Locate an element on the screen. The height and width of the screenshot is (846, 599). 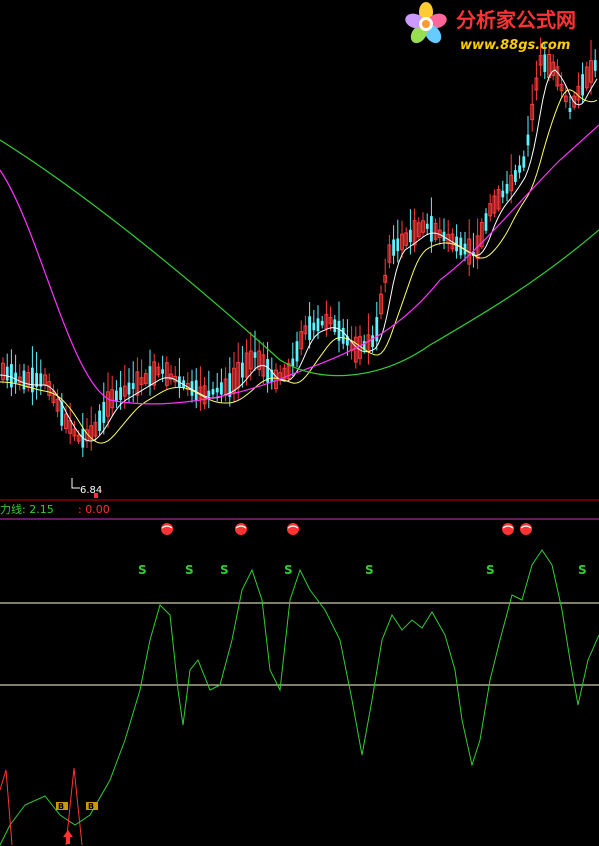
brand-title: 分析家公式网 is located at coordinates (516, 20).